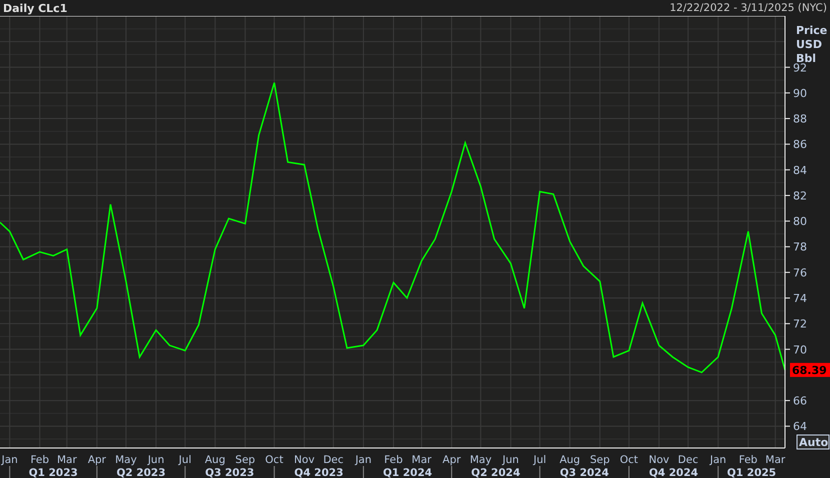  What do you see at coordinates (800, 427) in the screenshot?
I see `axis-tick-label: 64` at bounding box center [800, 427].